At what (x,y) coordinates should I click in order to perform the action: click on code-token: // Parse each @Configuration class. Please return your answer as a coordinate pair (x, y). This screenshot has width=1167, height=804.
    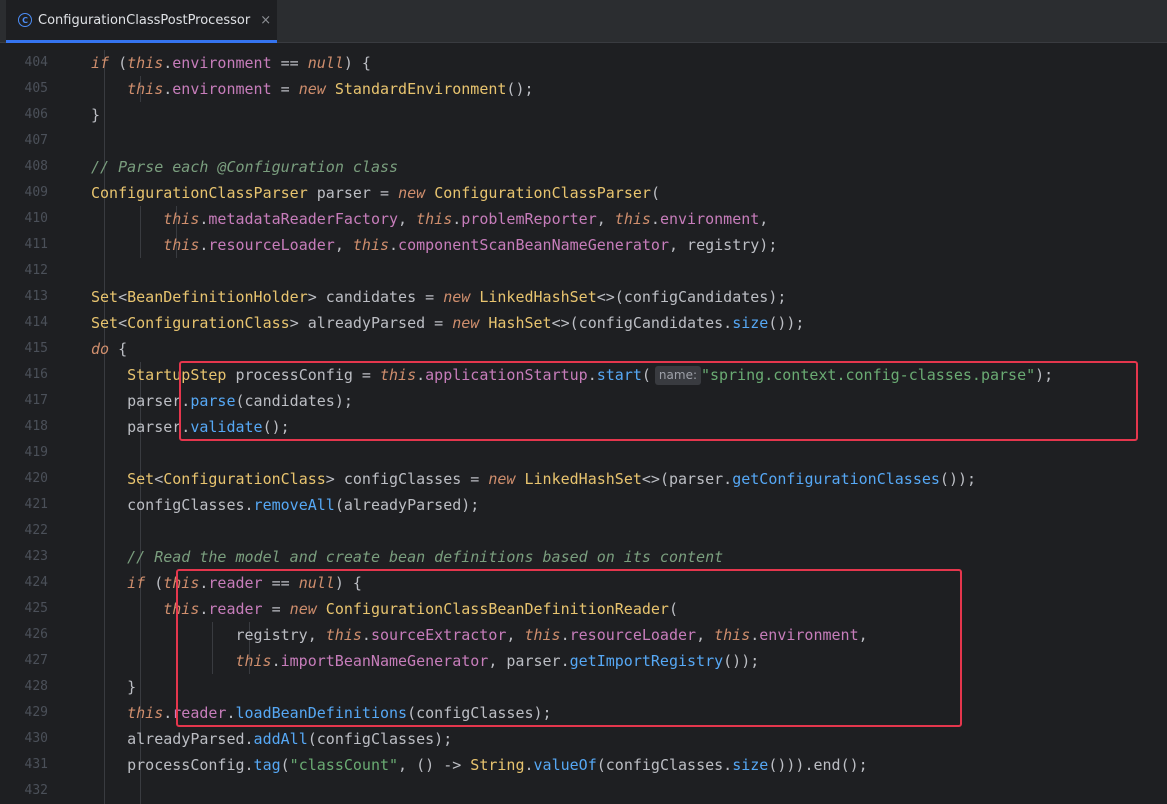
    Looking at the image, I should click on (245, 167).